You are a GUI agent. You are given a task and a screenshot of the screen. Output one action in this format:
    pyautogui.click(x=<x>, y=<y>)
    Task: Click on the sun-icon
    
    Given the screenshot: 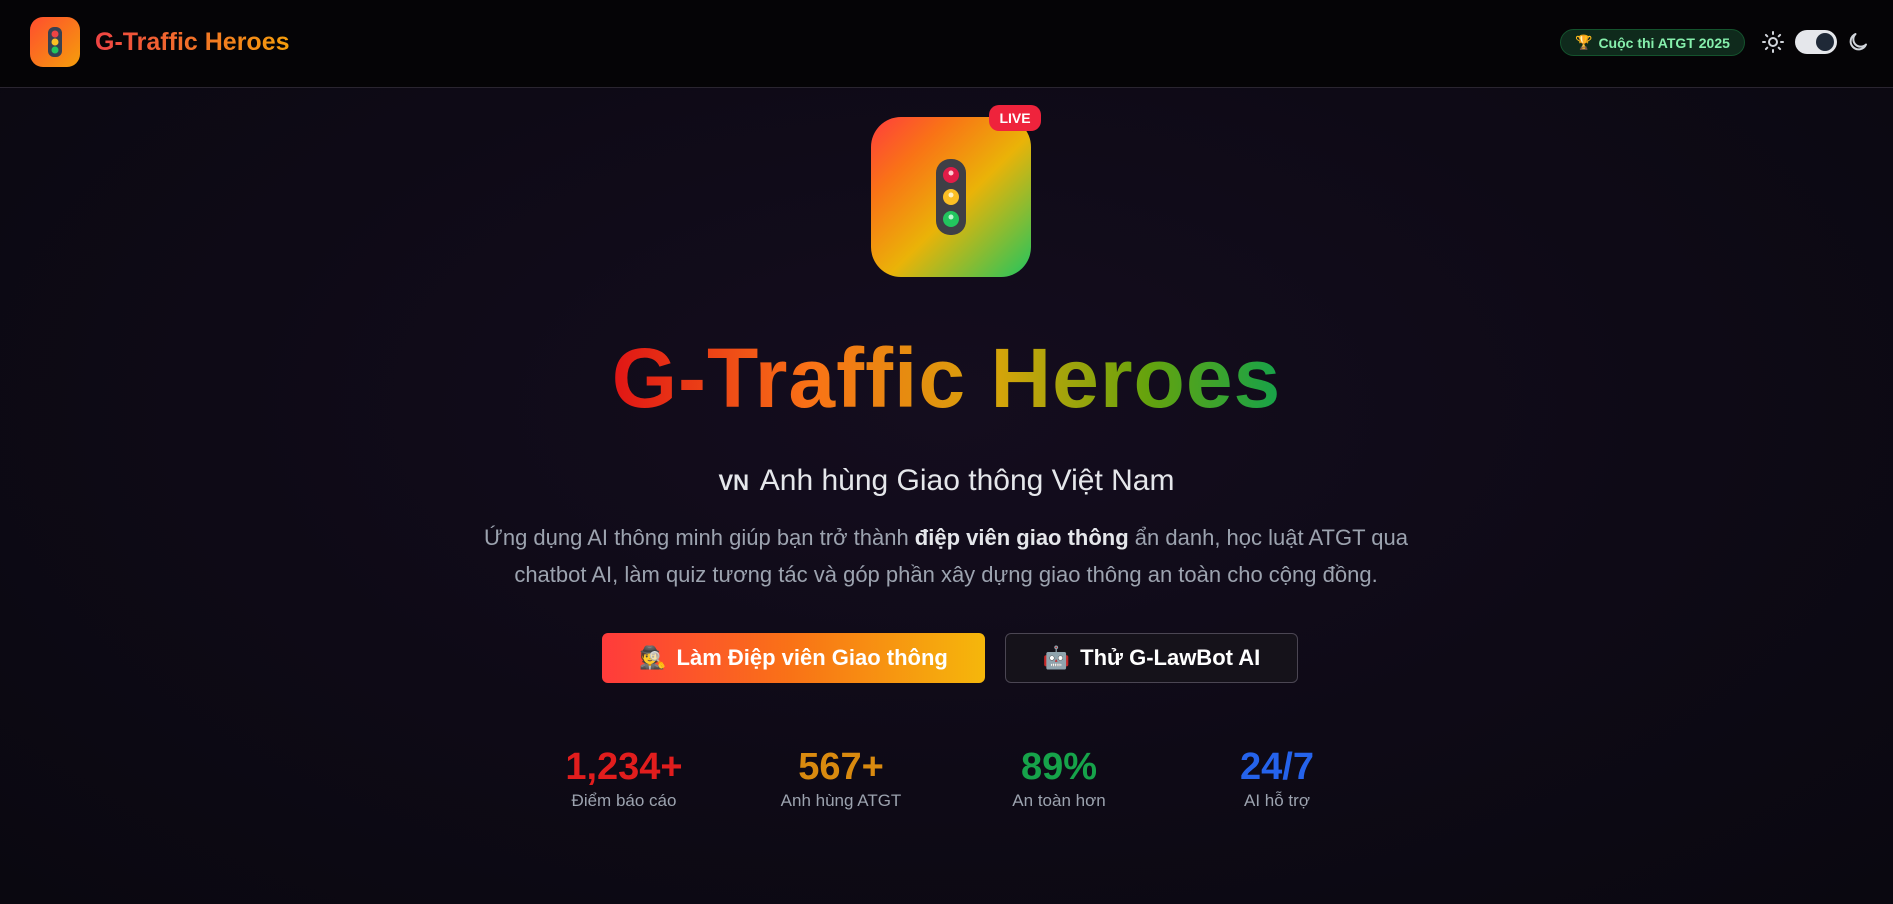 What is the action you would take?
    pyautogui.click(x=1773, y=42)
    